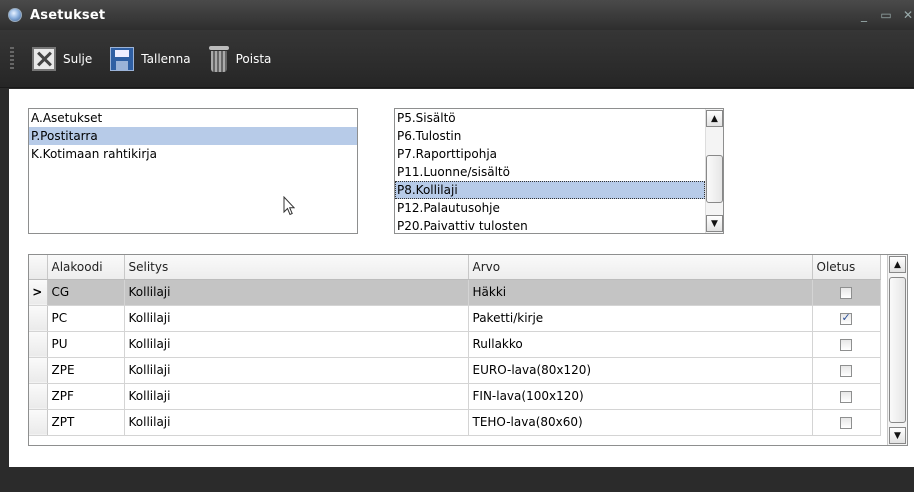  Describe the element at coordinates (12, 58) in the screenshot. I see `toolbar-grip` at that location.